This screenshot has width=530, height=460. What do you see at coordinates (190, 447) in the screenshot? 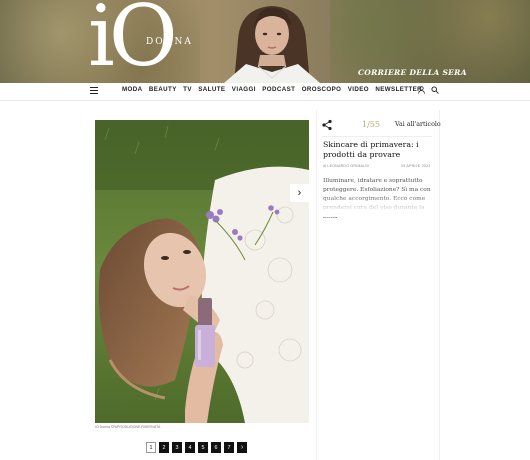
I see `page-4-button: 4` at bounding box center [190, 447].